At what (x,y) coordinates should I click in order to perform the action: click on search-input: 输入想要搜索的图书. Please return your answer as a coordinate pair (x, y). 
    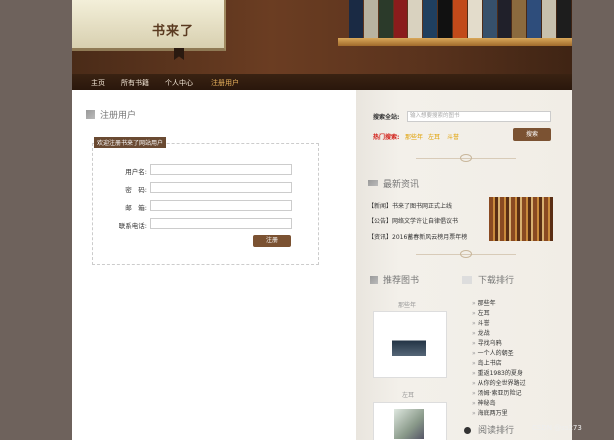
    Looking at the image, I should click on (479, 116).